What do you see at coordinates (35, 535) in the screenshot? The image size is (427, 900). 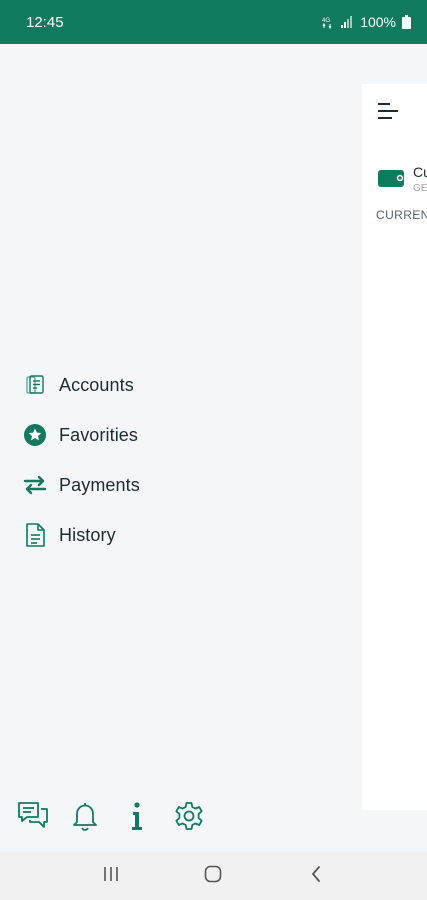 I see `document-icon` at bounding box center [35, 535].